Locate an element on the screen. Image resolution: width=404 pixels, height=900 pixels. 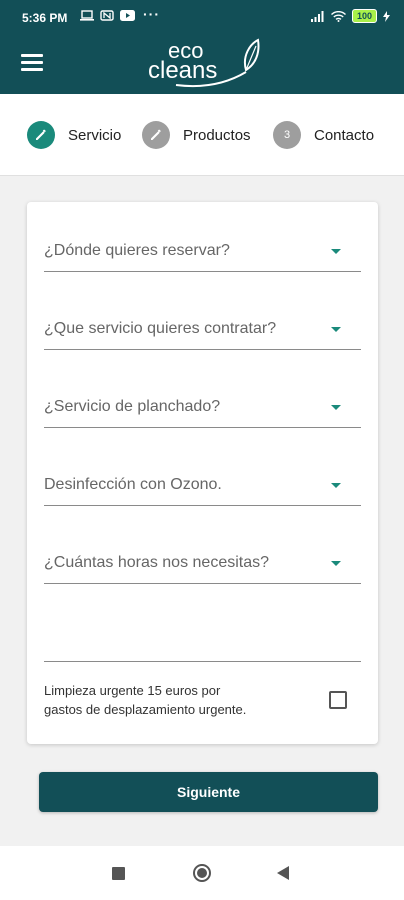
step-label: Servicio is located at coordinates (95, 135).